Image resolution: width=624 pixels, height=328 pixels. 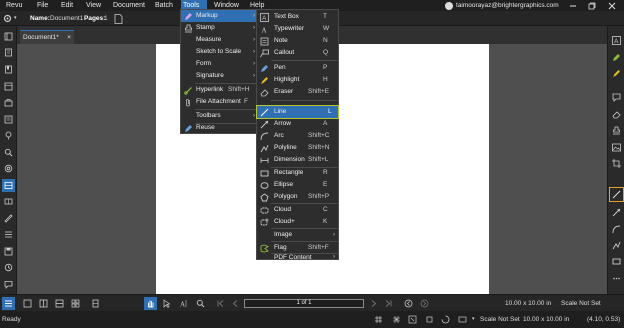 I want to click on single-page-icon, so click(x=27, y=303).